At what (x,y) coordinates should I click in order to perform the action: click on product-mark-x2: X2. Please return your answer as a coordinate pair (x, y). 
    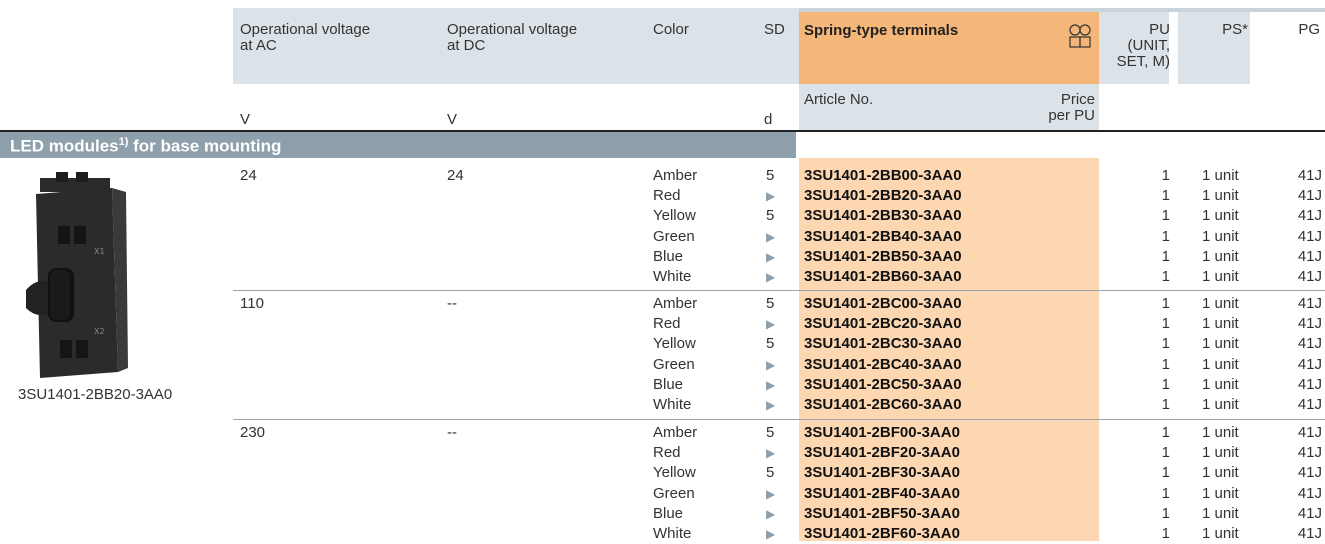
    Looking at the image, I should click on (99, 331).